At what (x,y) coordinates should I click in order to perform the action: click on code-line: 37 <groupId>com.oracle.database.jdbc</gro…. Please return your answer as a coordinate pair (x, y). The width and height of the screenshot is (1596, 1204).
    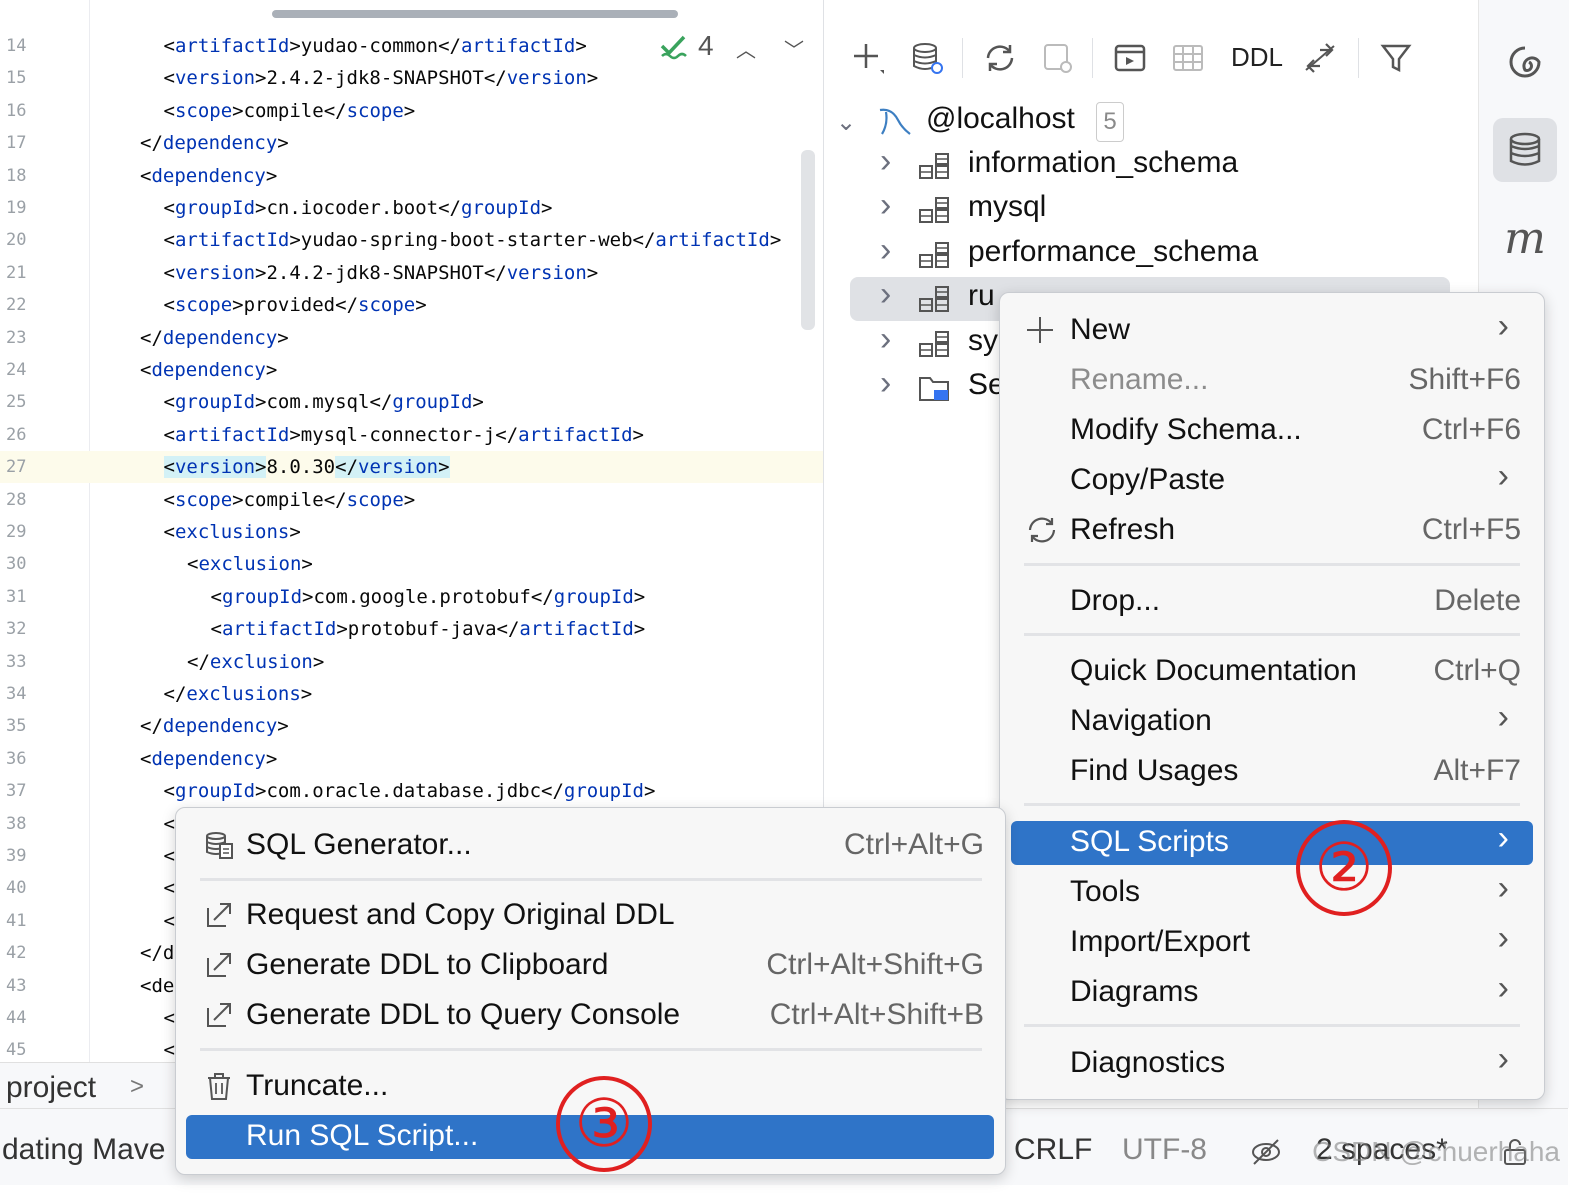
    Looking at the image, I should click on (411, 791).